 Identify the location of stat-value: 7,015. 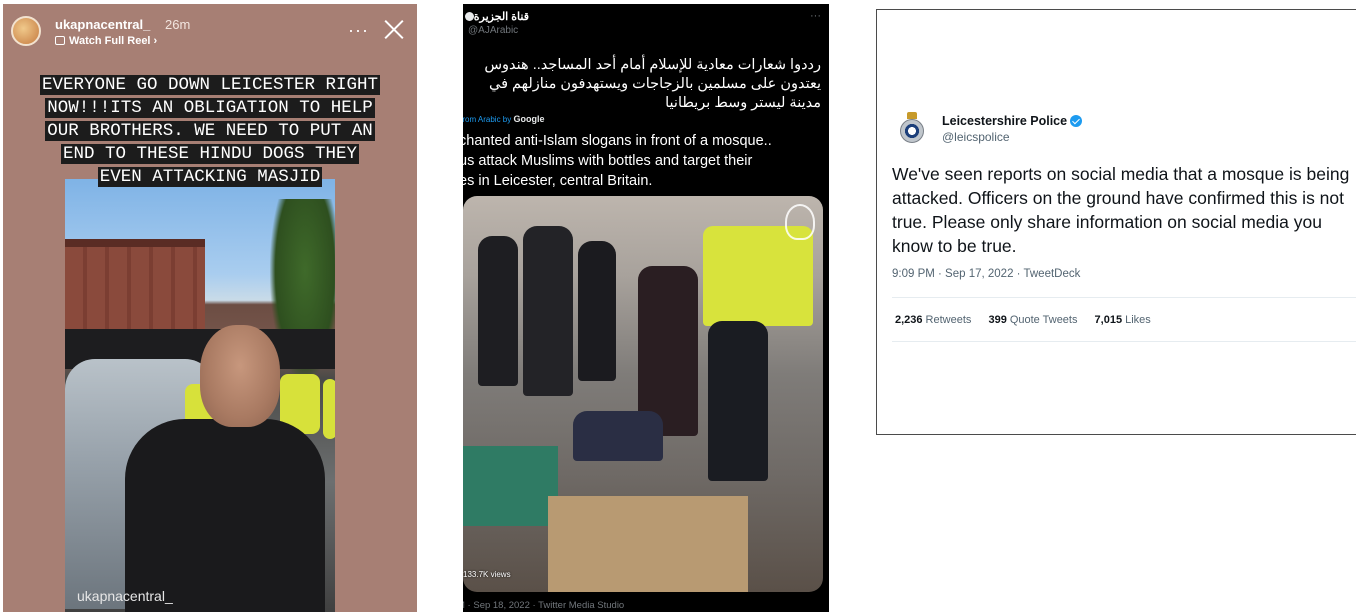
(1108, 320).